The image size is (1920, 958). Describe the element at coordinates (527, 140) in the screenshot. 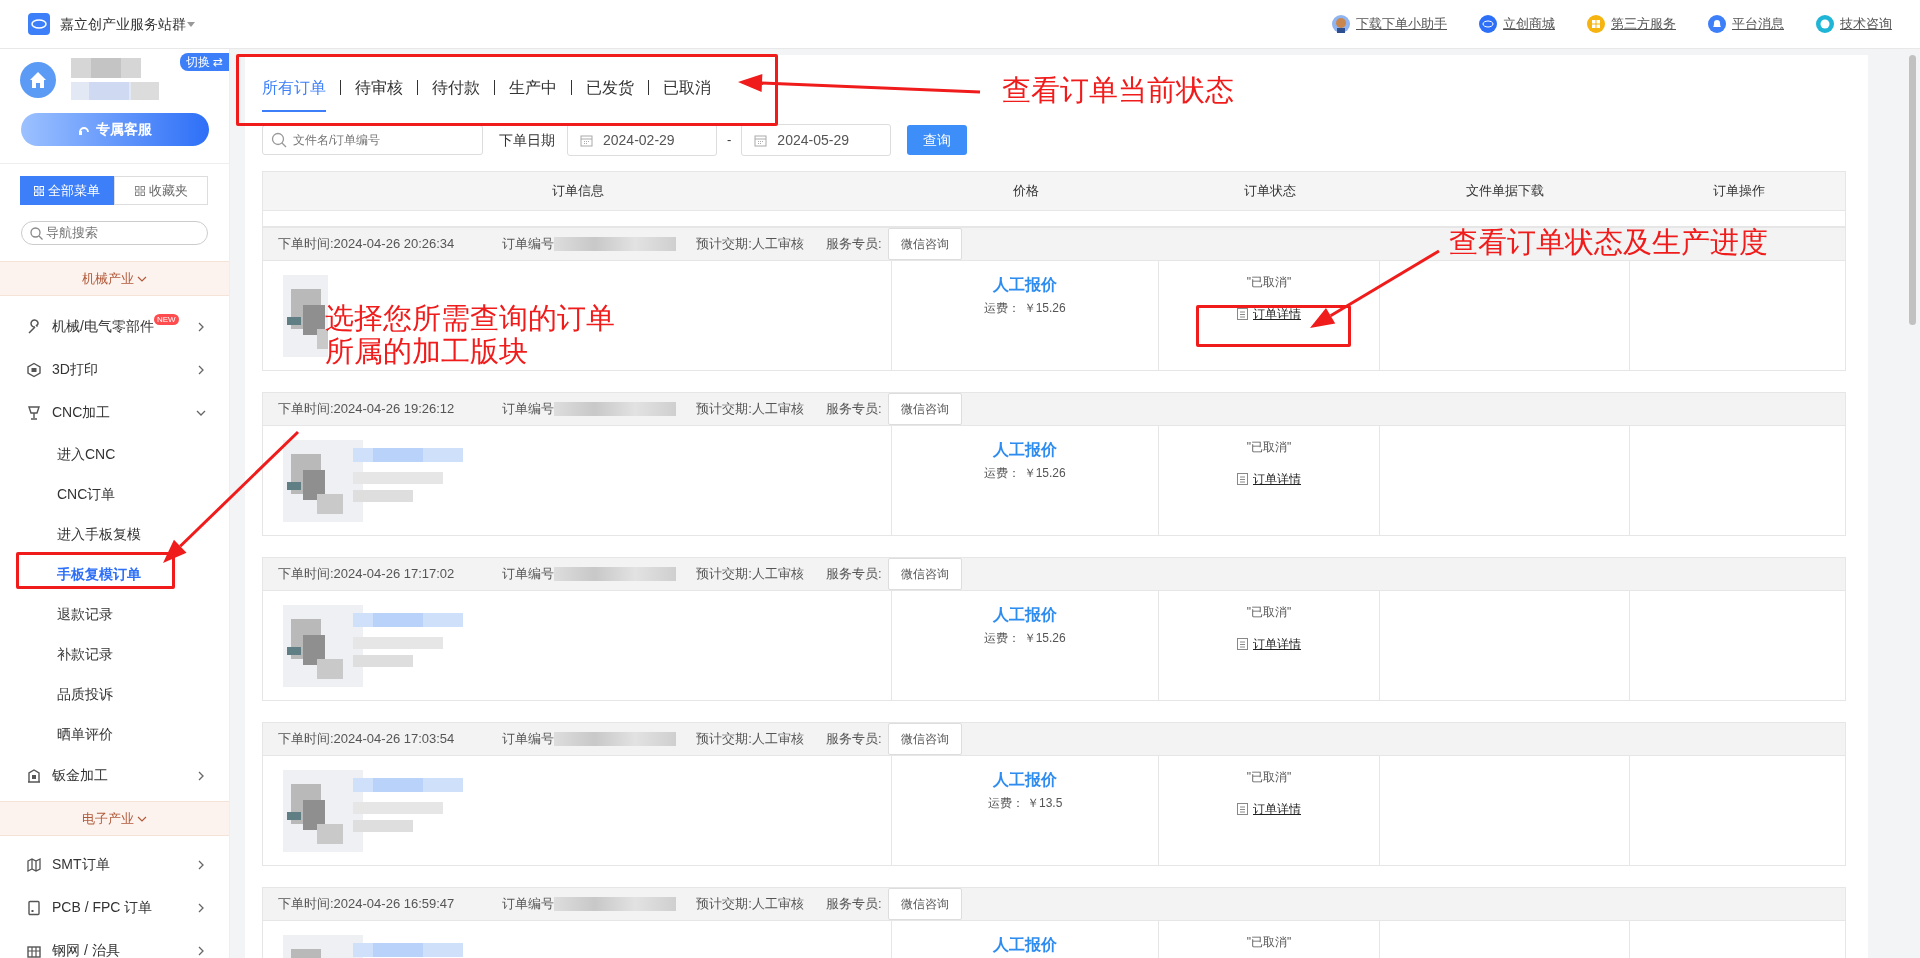

I see `field-label: 下单日期` at that location.